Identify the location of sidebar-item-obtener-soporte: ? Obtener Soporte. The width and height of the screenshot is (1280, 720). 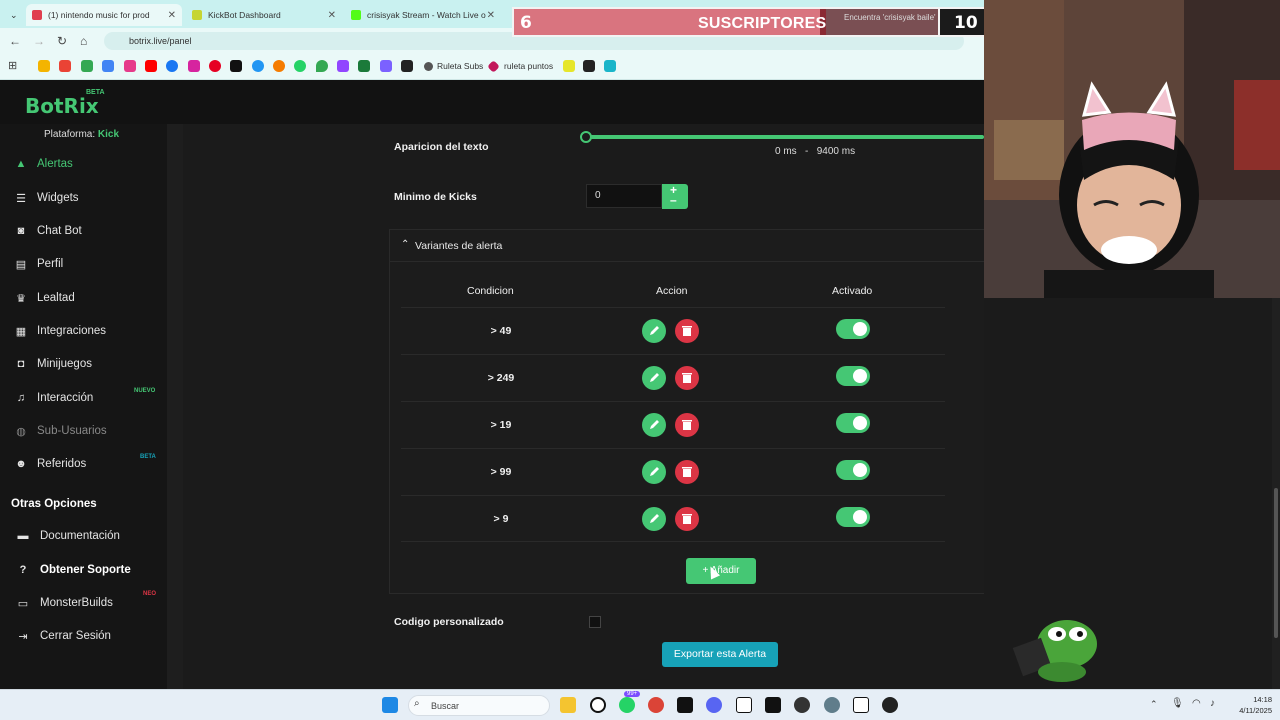
(83, 570).